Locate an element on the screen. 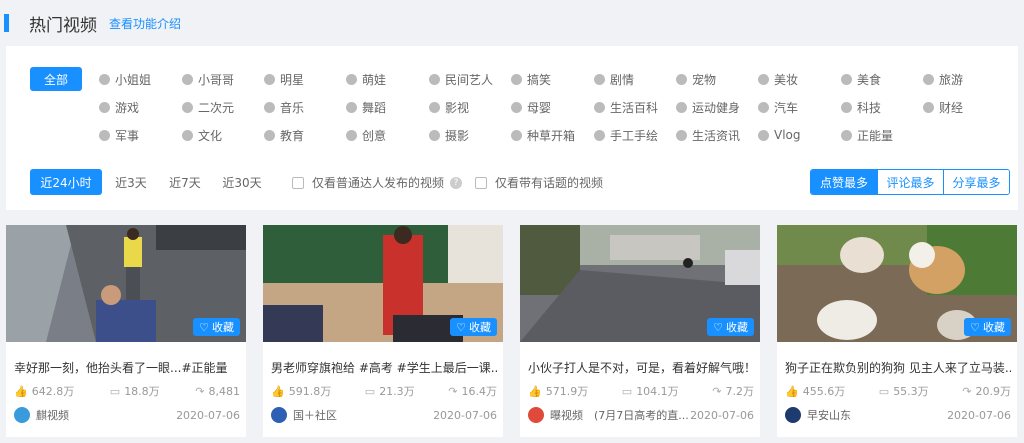 The image size is (1024, 443). category-item: 搞笑 is located at coordinates (531, 79).